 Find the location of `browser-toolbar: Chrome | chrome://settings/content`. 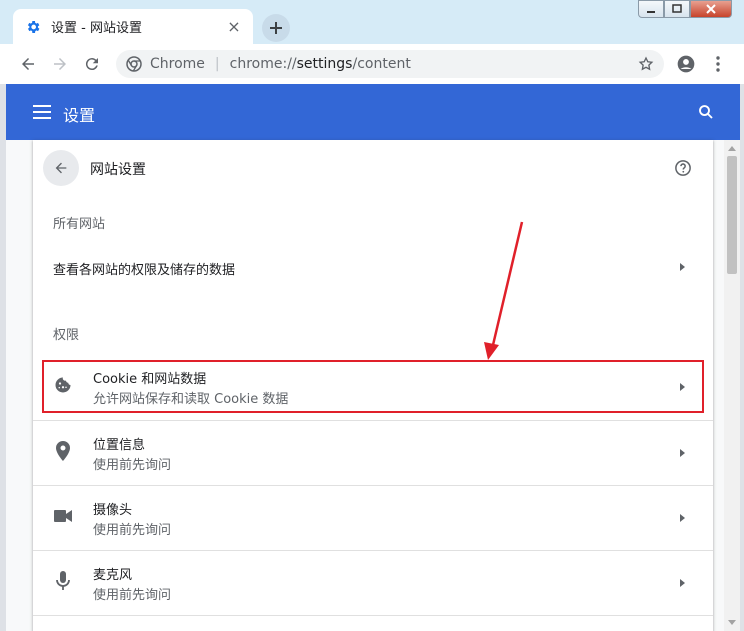

browser-toolbar: Chrome | chrome://settings/content is located at coordinates (372, 64).